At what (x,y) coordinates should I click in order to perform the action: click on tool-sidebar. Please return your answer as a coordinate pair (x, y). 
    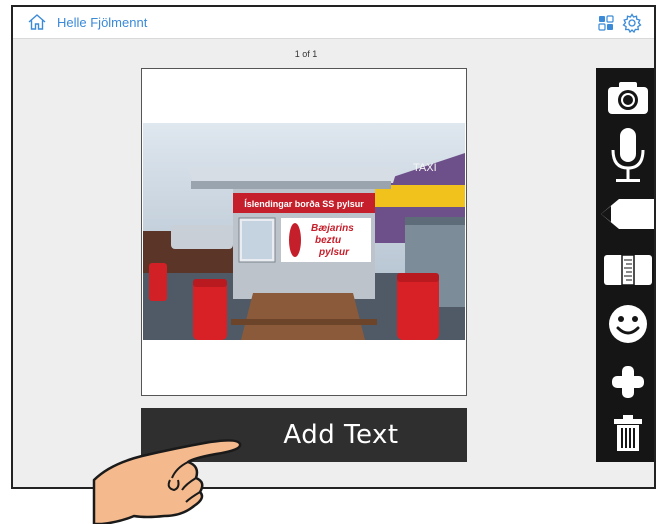
    Looking at the image, I should click on (625, 265).